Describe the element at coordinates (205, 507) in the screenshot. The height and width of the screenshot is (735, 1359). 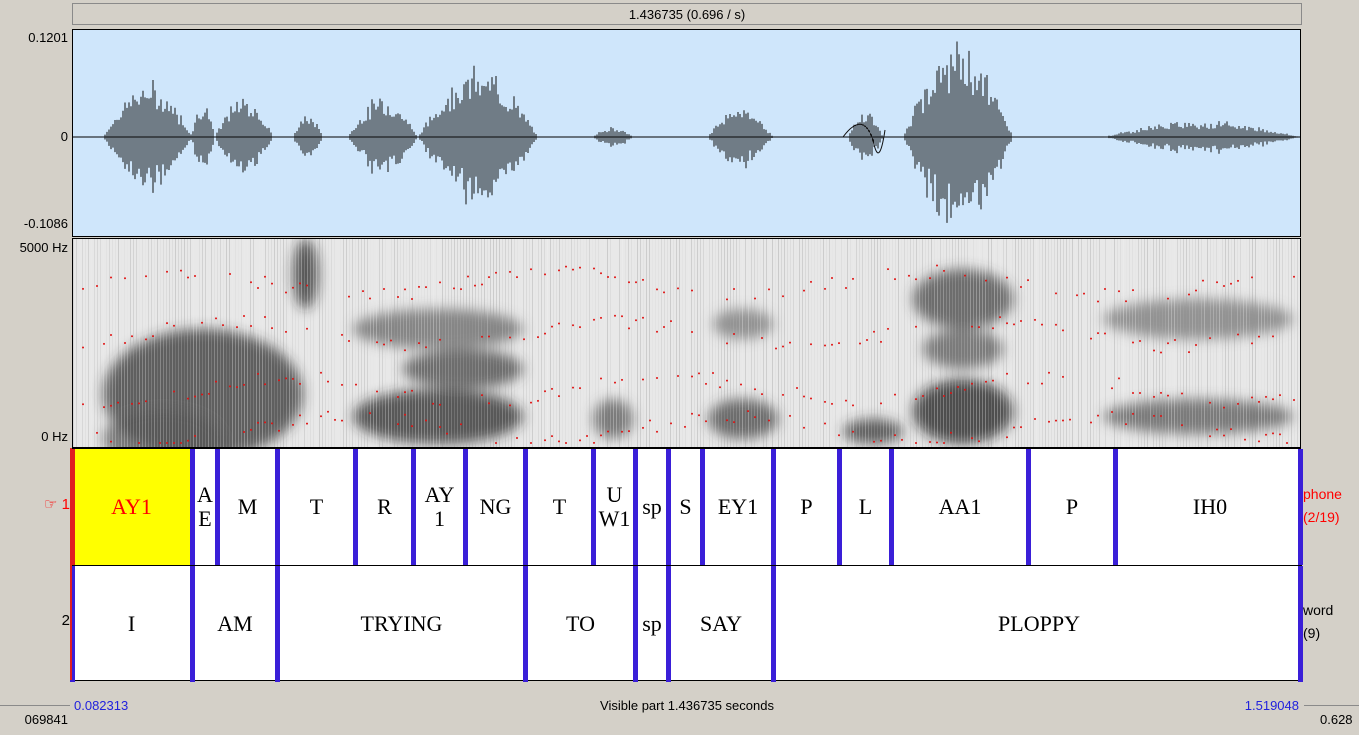
I see `phone-interval: AE` at that location.